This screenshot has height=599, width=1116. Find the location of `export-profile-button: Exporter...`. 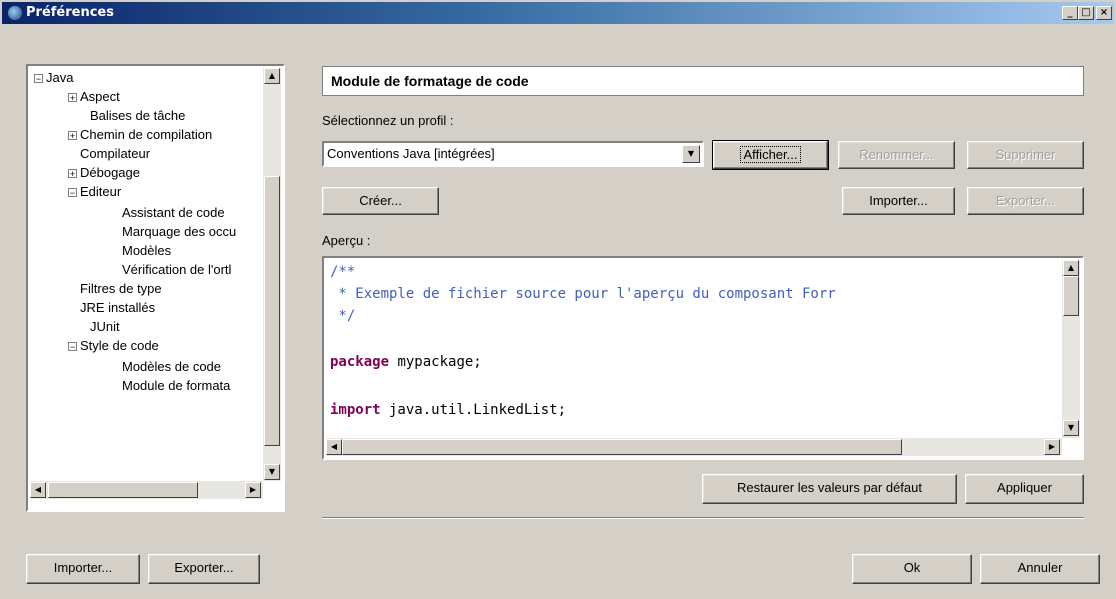

export-profile-button: Exporter... is located at coordinates (1025, 201).